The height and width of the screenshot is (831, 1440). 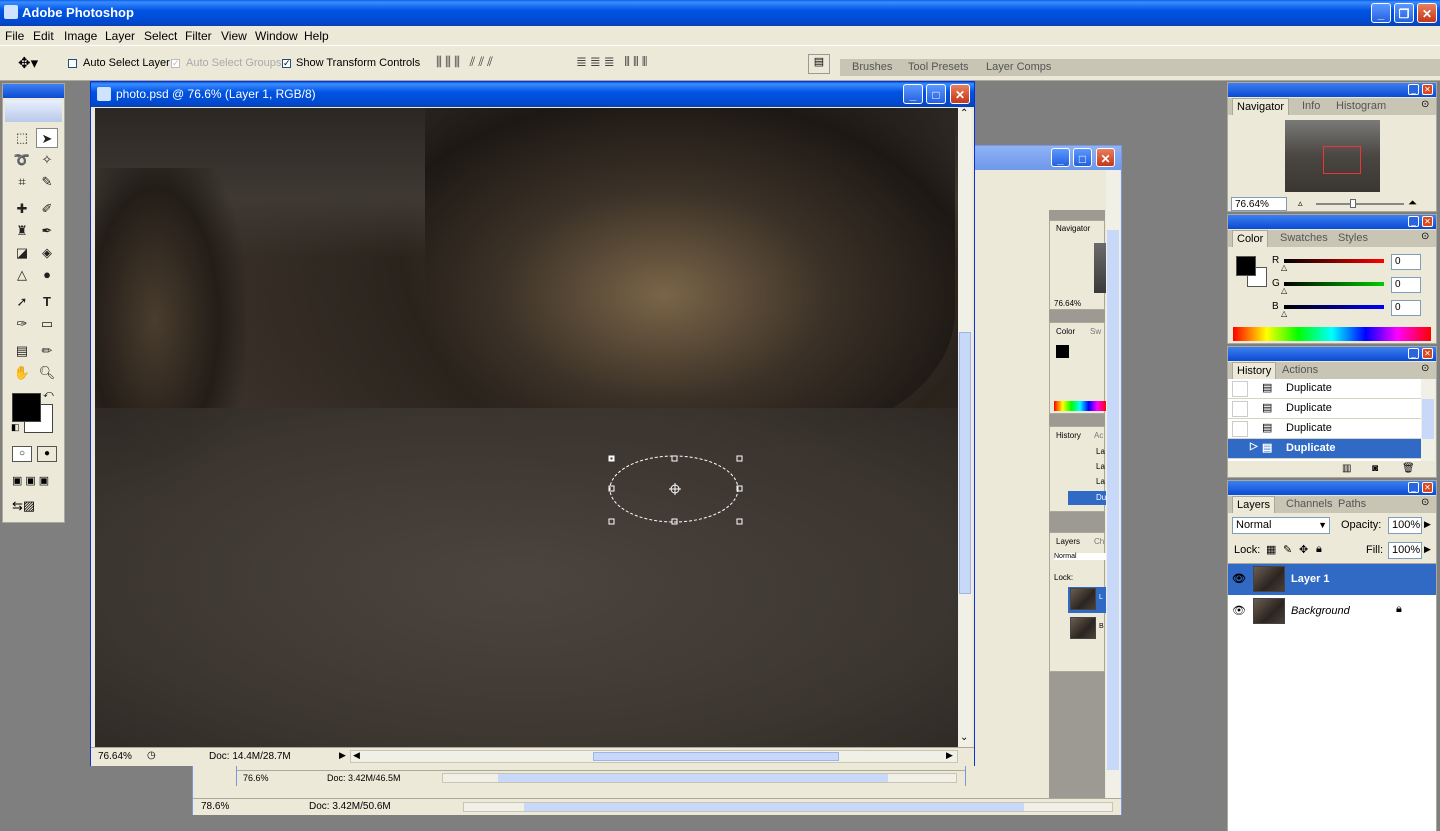 What do you see at coordinates (1319, 549) in the screenshot?
I see `lock-all-icon: 🔒︎` at bounding box center [1319, 549].